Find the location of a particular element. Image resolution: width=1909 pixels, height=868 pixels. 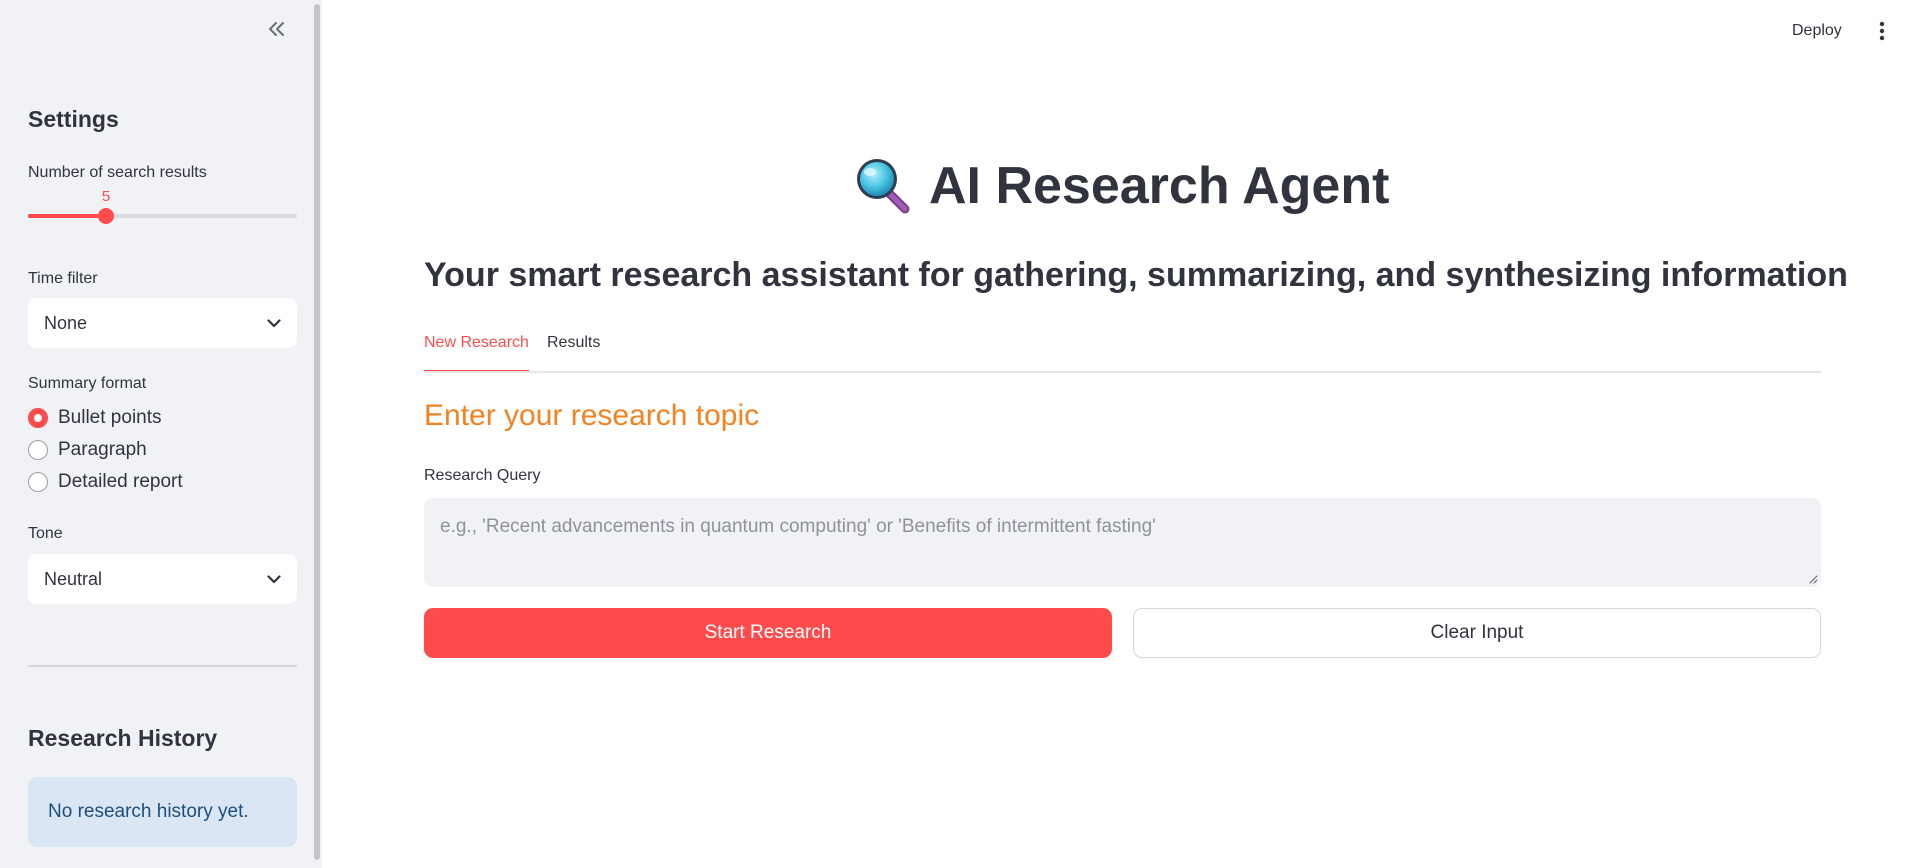

summary-format-label: Summary format is located at coordinates (87, 383).